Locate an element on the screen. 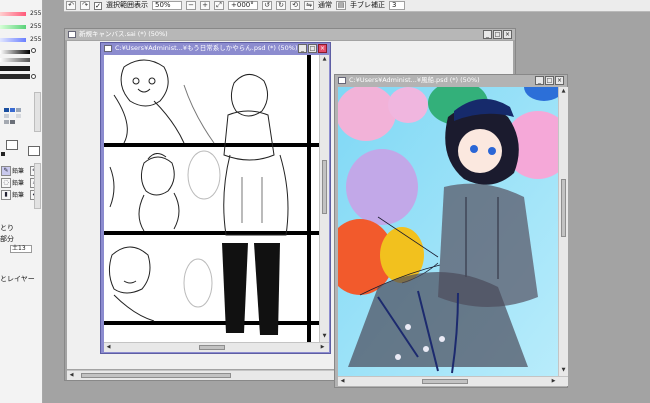  foreground-color is located at coordinates (12, 145).